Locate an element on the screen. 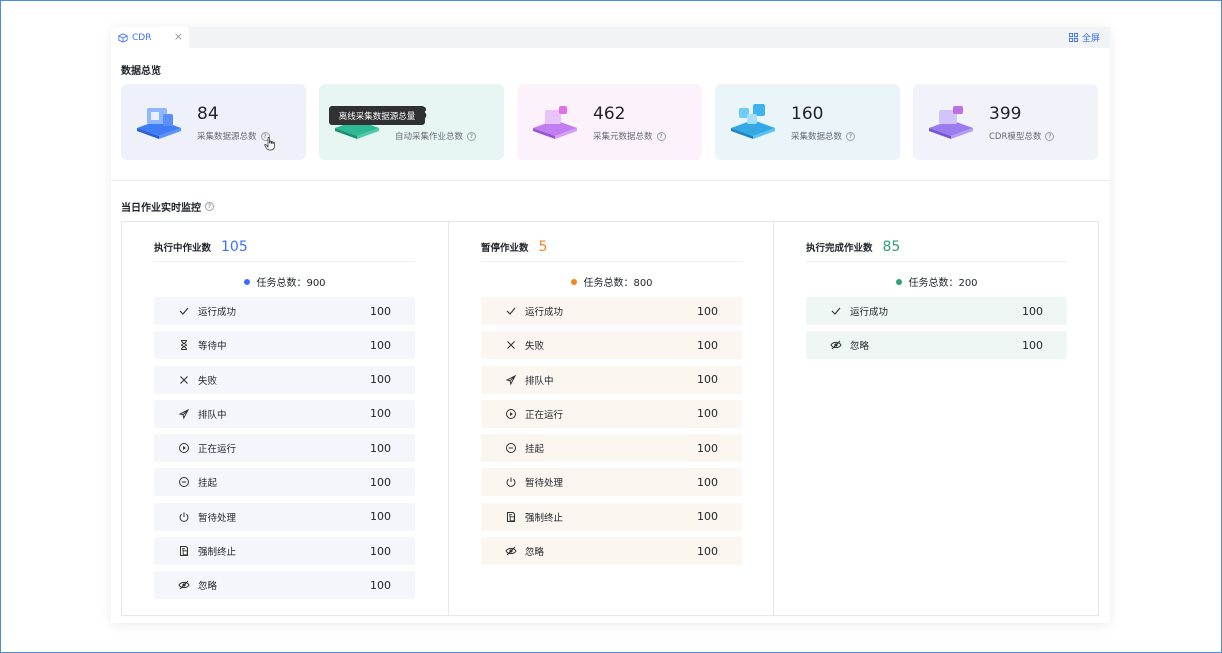 The image size is (1222, 653). stat-label: 采集数据源总数 ? is located at coordinates (233, 136).